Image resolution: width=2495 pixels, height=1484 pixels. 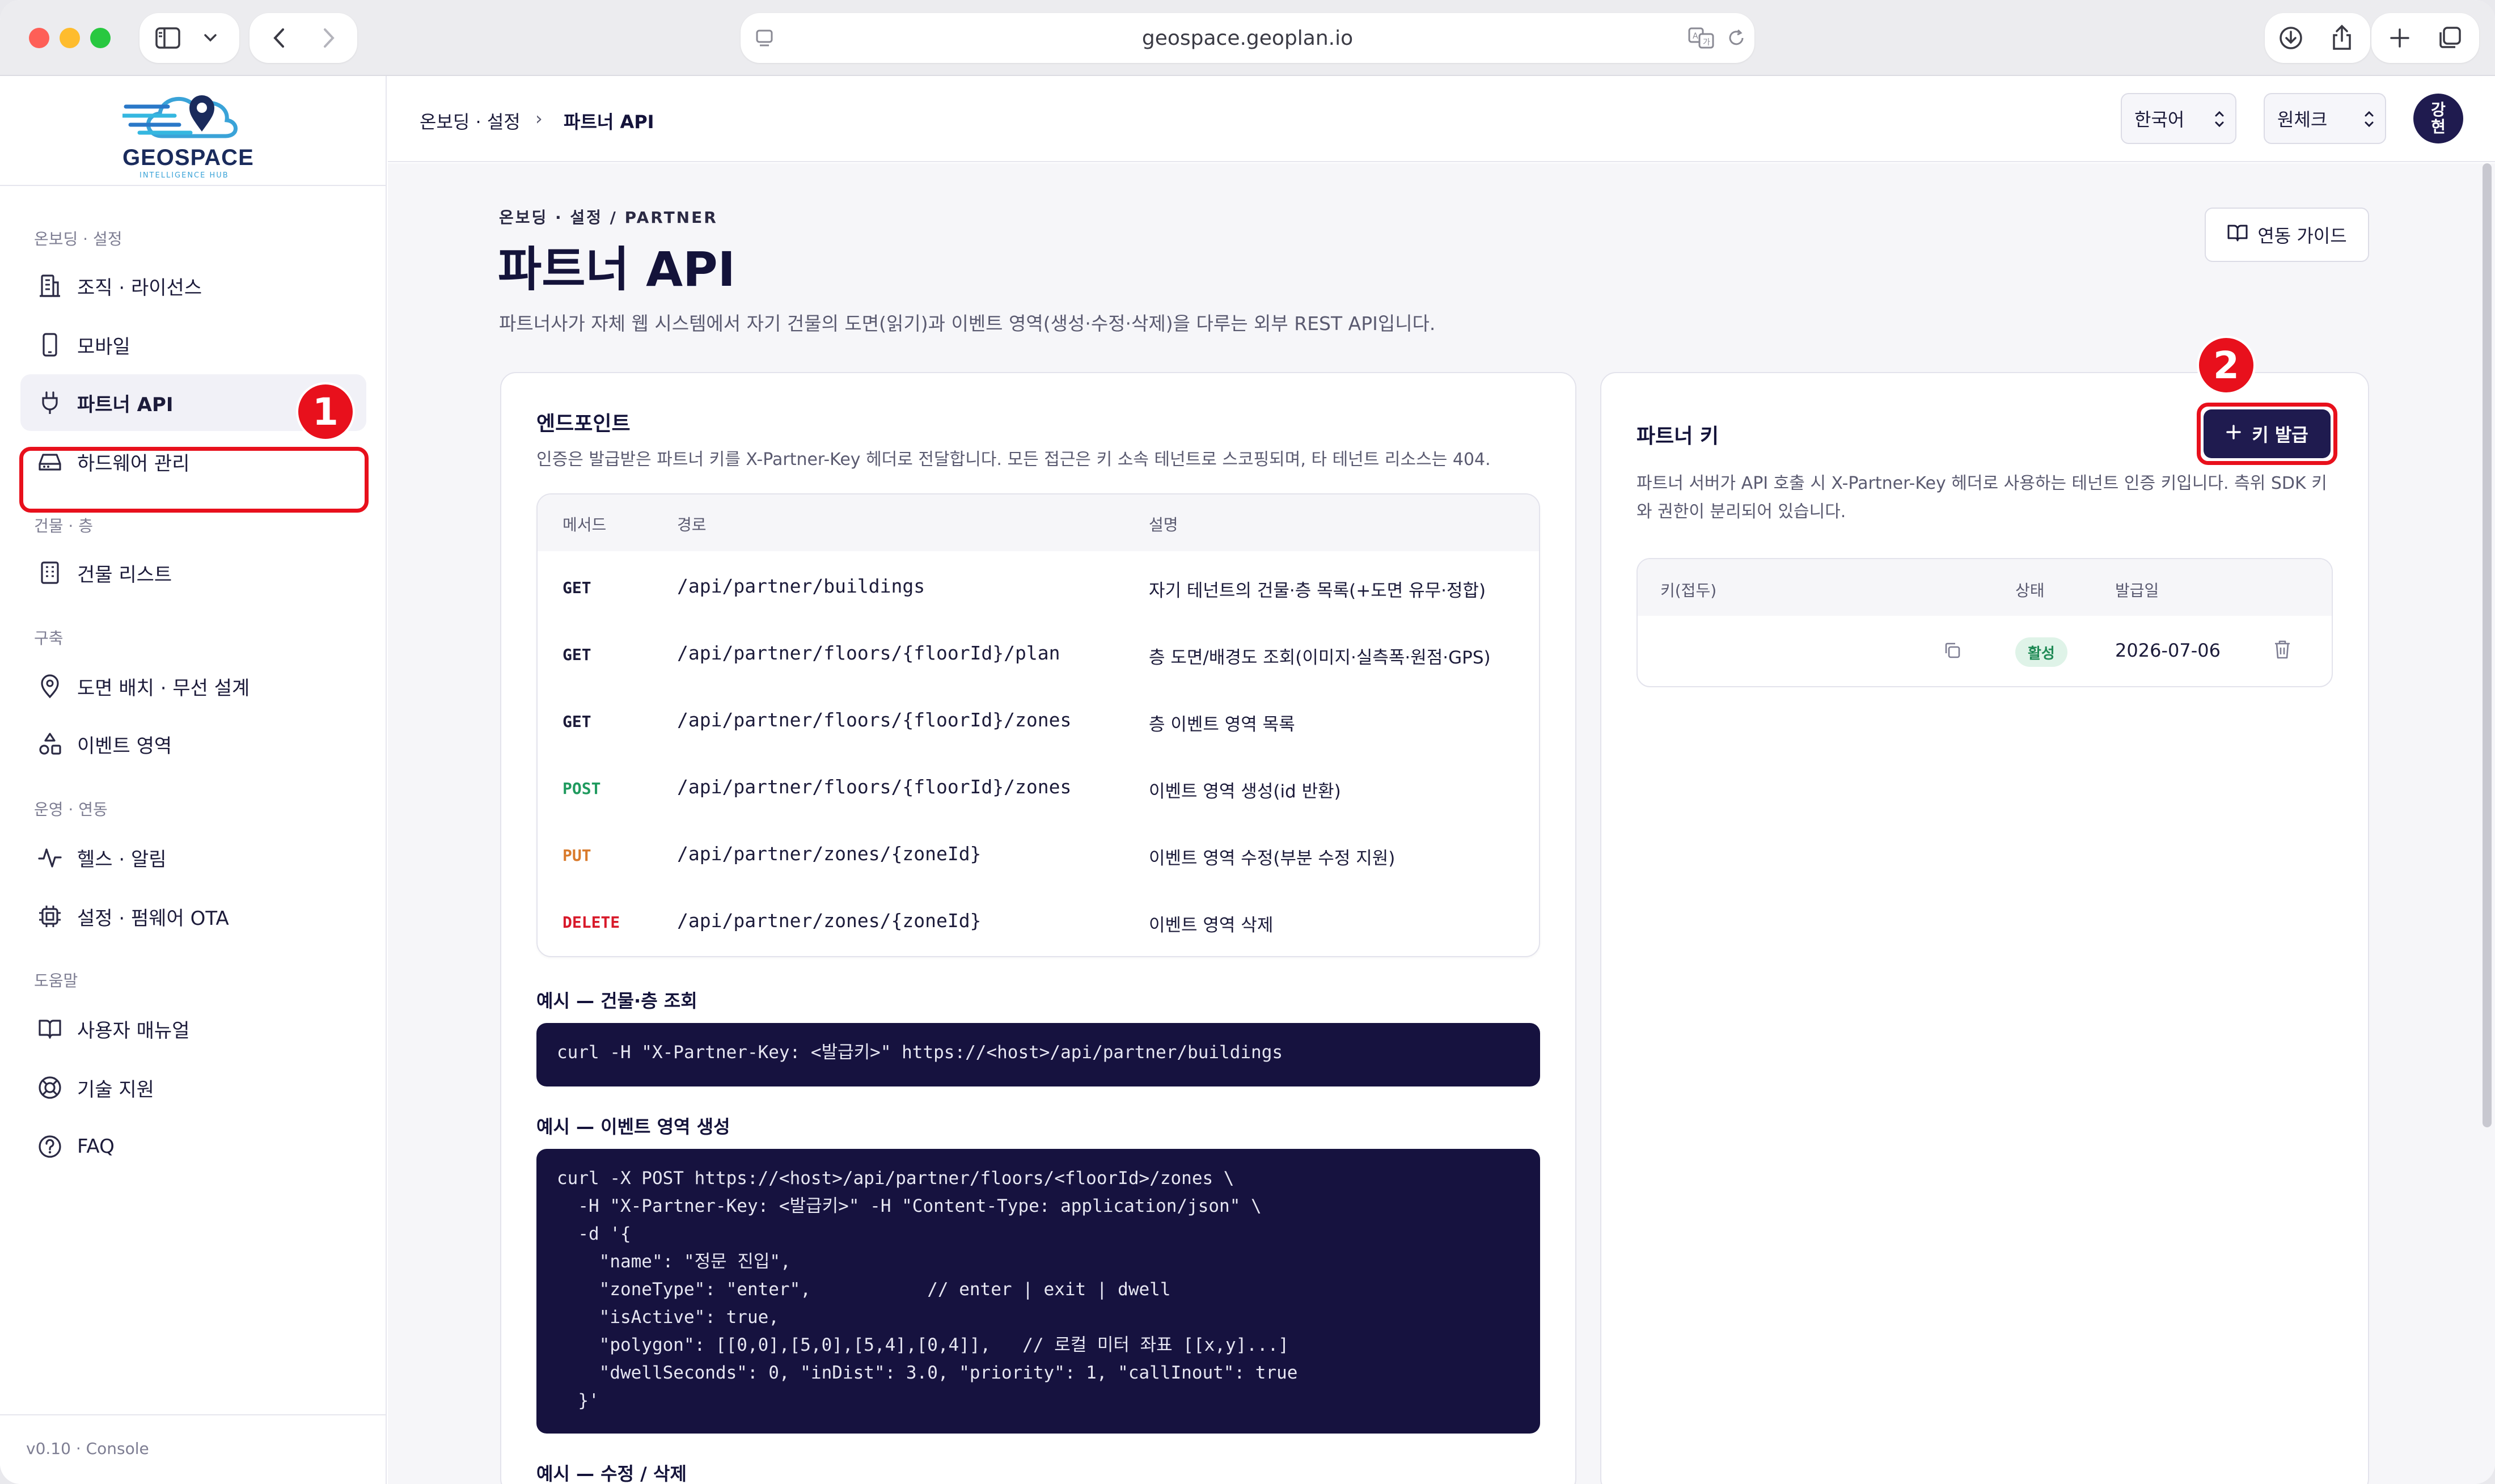 I want to click on breadcrumb-current: 파트너 API, so click(x=609, y=122).